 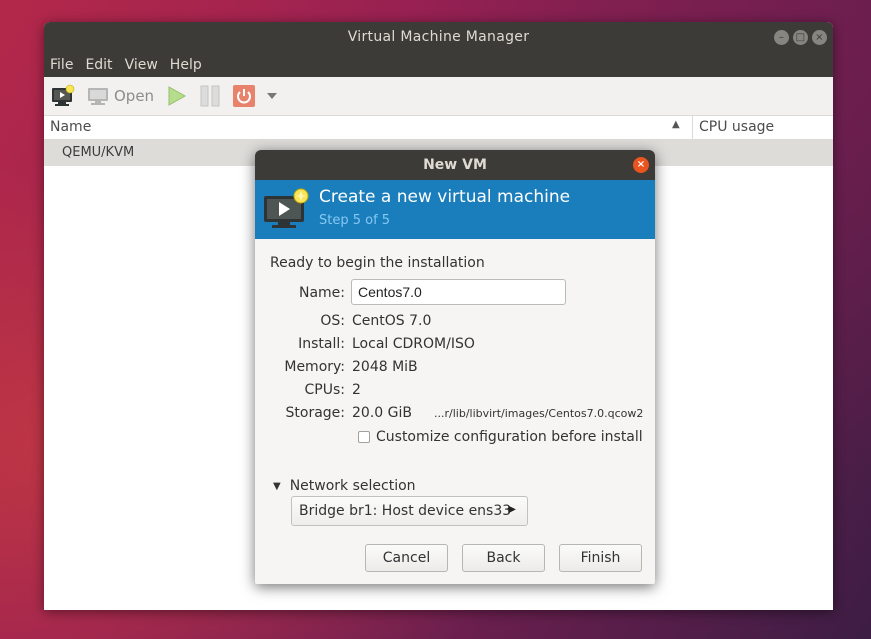 I want to click on pause-icon, so click(x=210, y=96).